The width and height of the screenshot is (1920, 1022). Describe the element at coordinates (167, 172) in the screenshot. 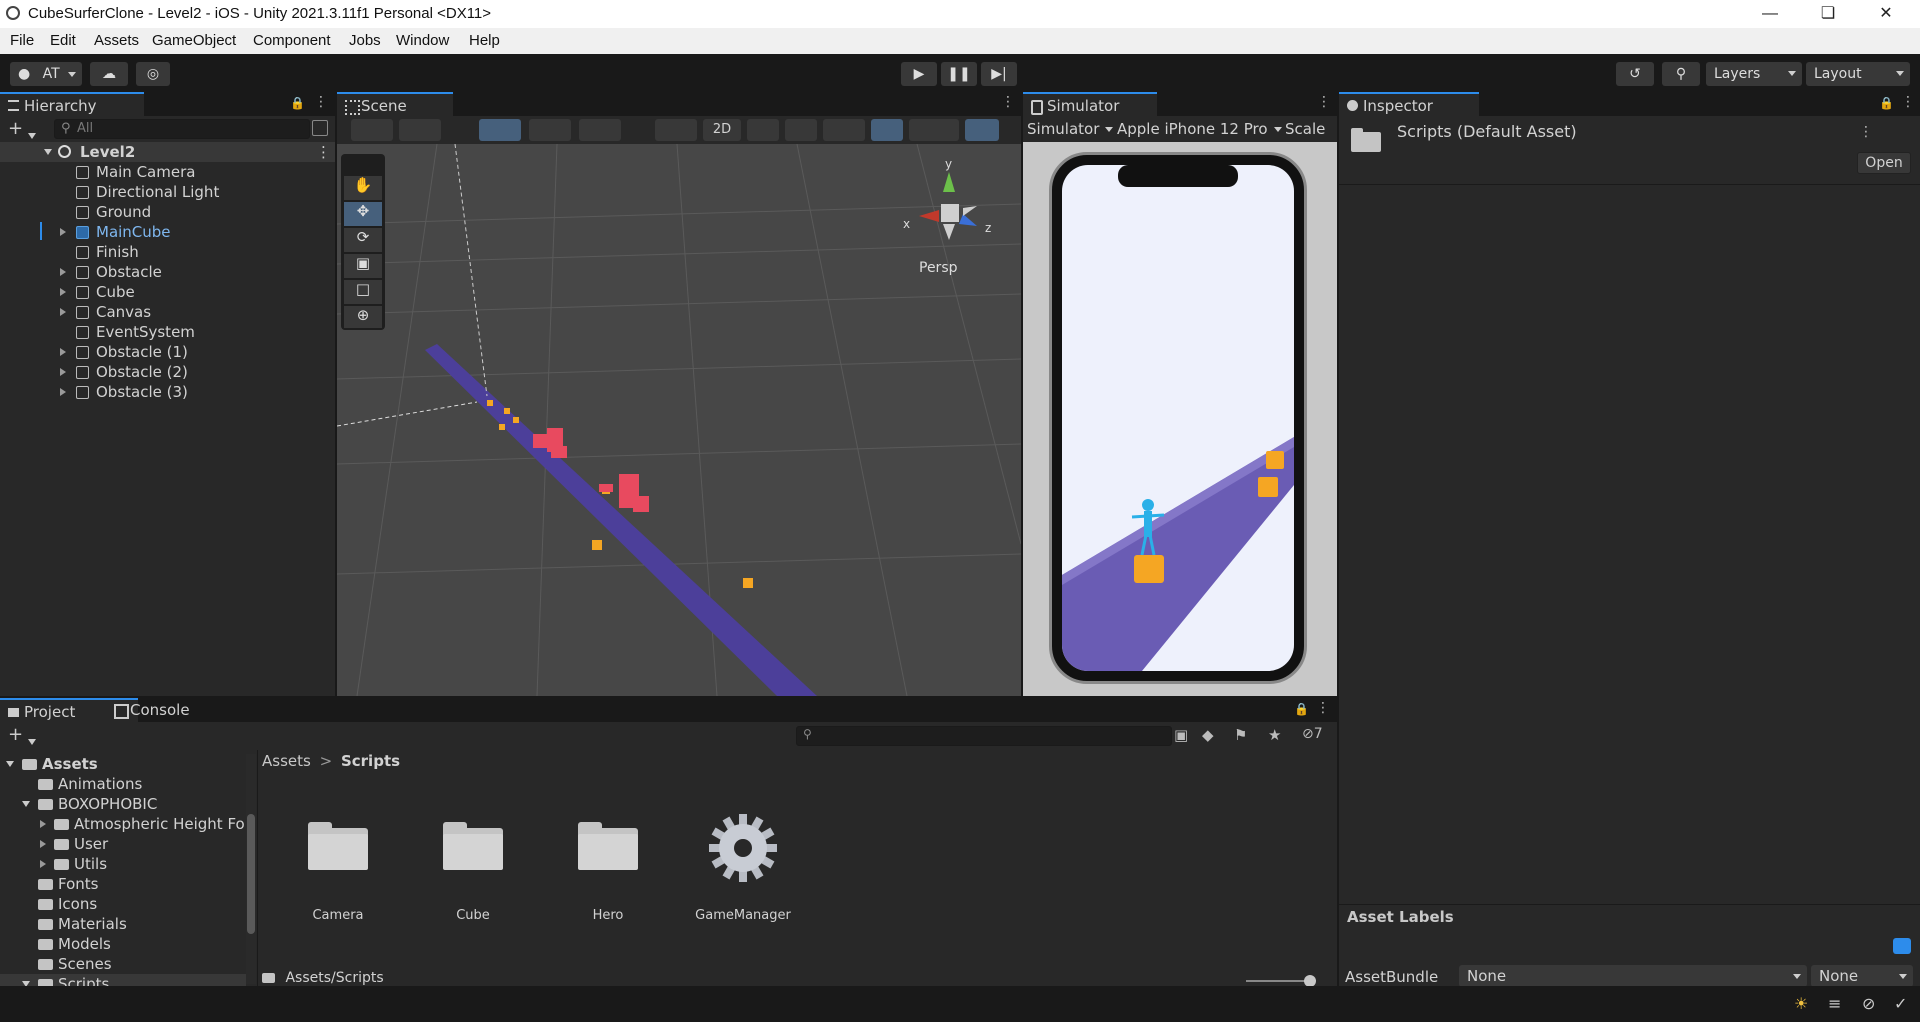

I see `hierarchy-item: Main Camera` at that location.